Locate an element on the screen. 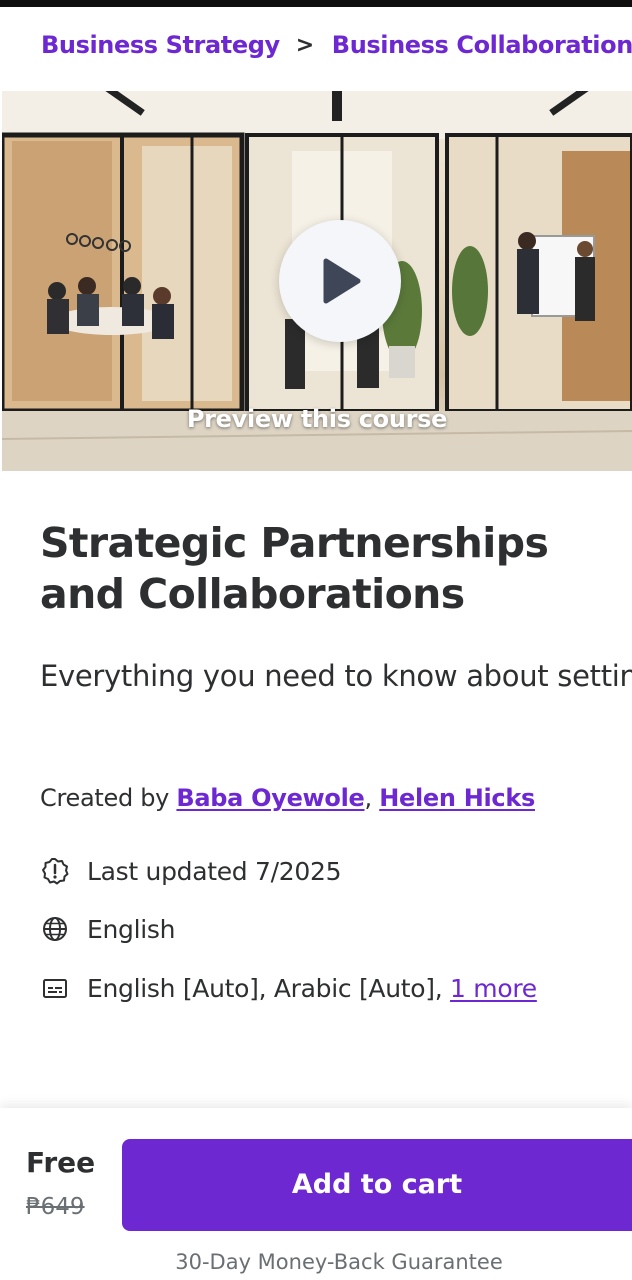  play-icon is located at coordinates (342, 281).